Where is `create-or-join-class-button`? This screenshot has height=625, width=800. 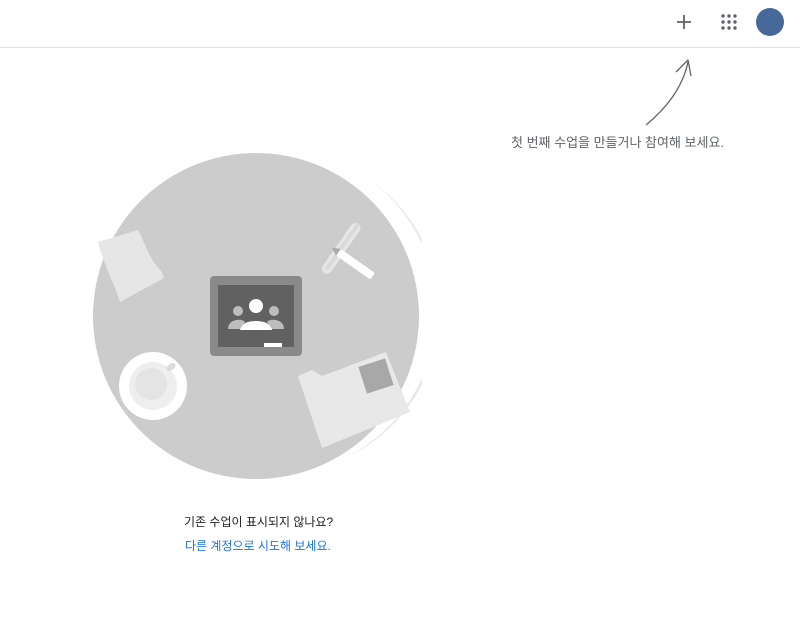 create-or-join-class-button is located at coordinates (684, 22).